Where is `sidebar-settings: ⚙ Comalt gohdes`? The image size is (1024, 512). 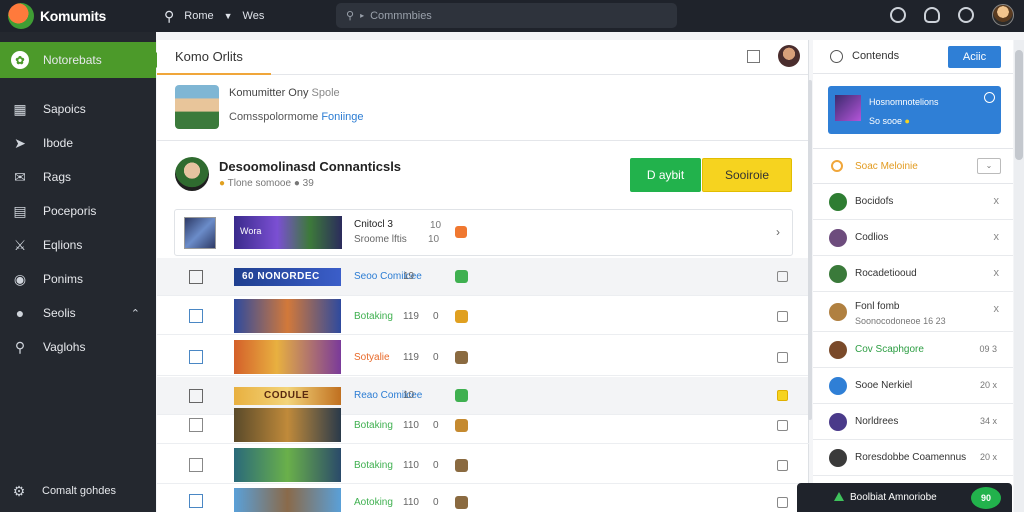 sidebar-settings: ⚙ Comalt gohdes is located at coordinates (78, 491).